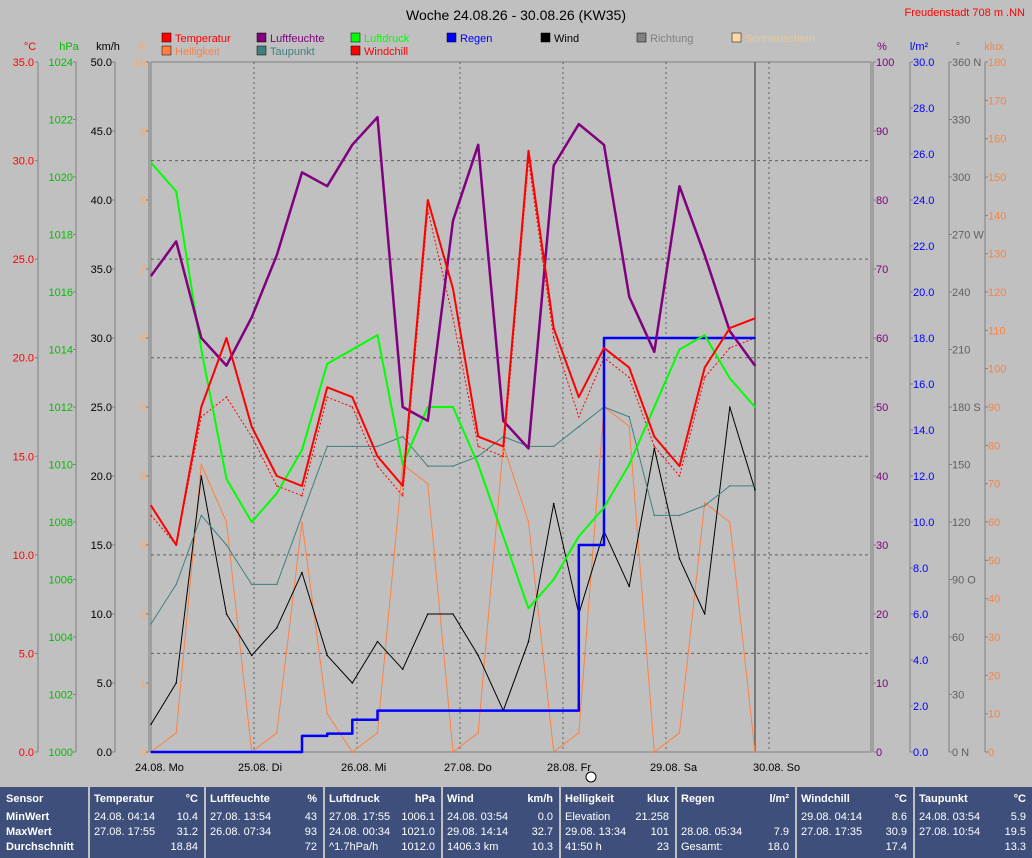 This screenshot has width=1032, height=858. What do you see at coordinates (923, 109) in the screenshot?
I see `axis-tick-label: 28.0` at bounding box center [923, 109].